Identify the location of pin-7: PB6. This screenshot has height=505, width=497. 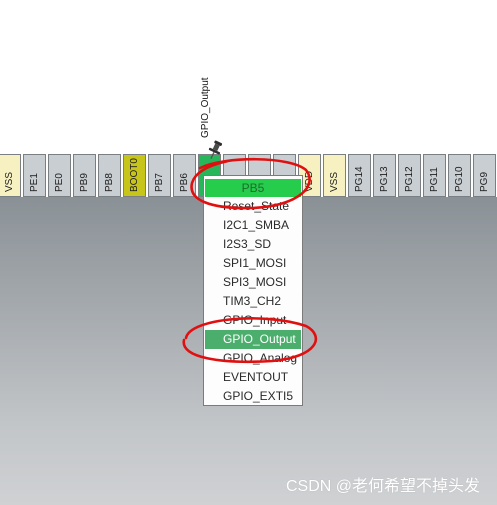
(184, 175).